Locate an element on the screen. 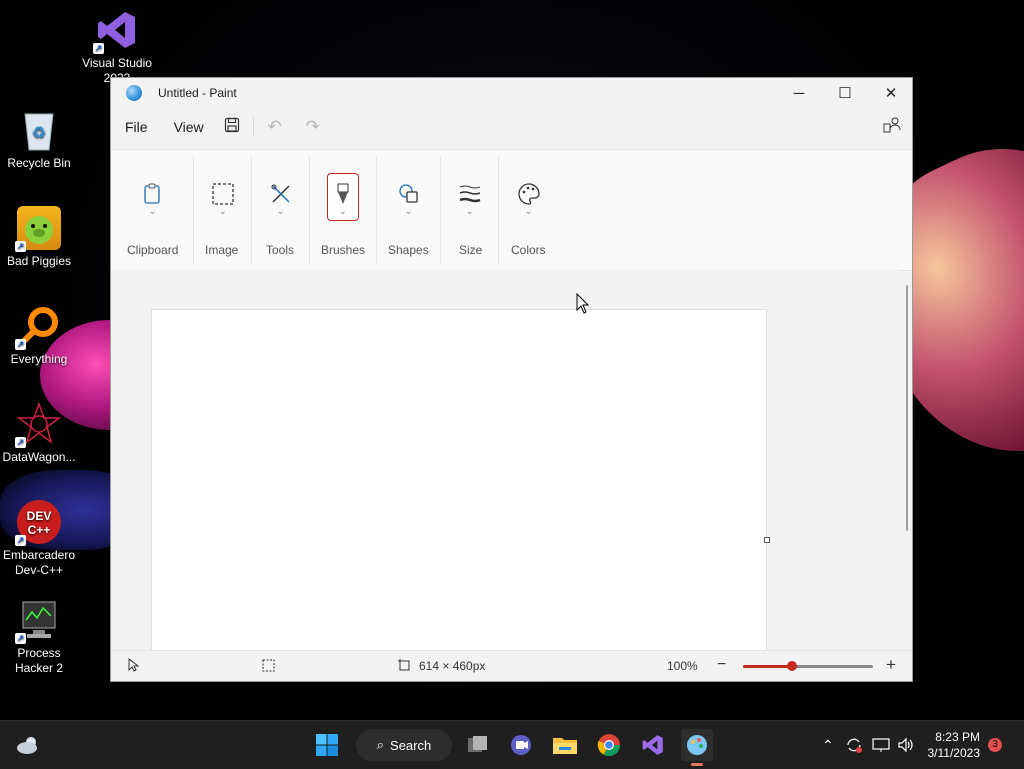  devcpp-icon: DEV C++ ↗ is located at coordinates (38, 523).